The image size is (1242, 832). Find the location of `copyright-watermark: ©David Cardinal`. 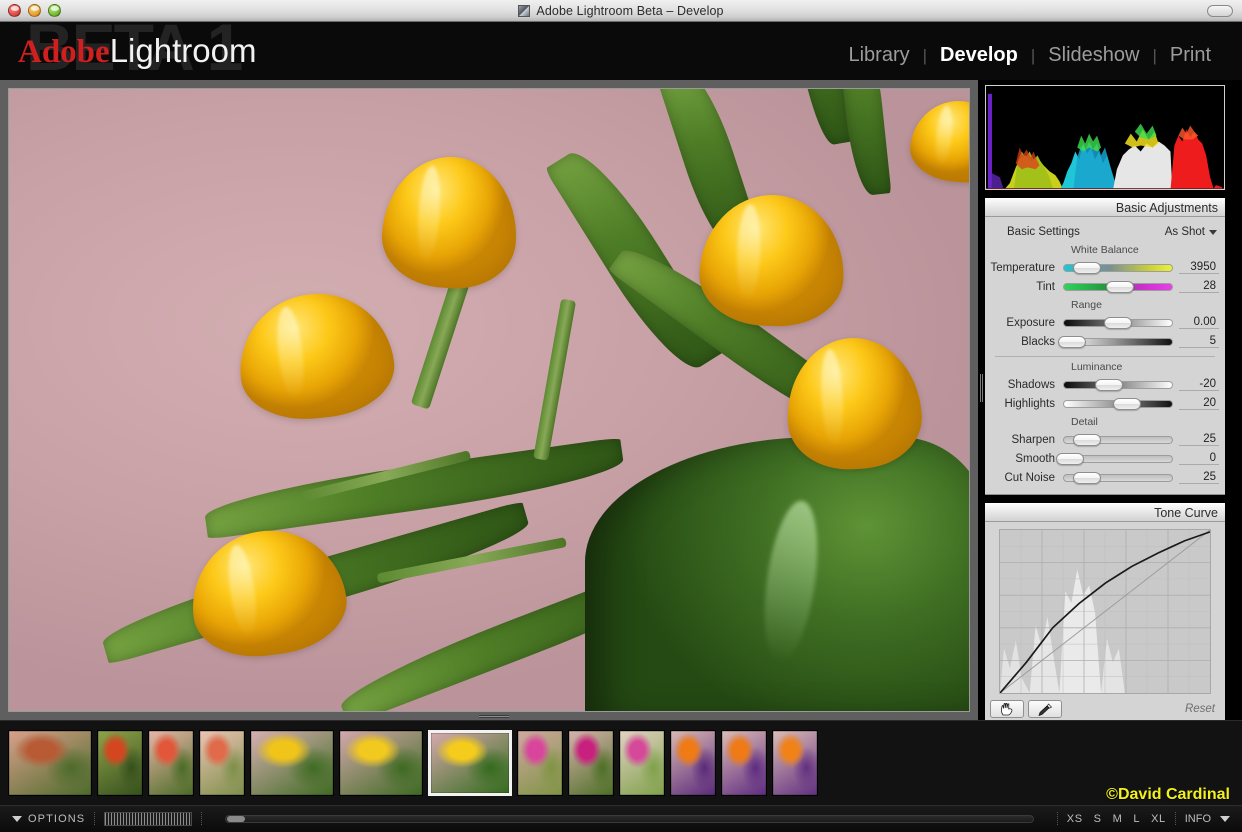

copyright-watermark: ©David Cardinal is located at coordinates (1168, 794).